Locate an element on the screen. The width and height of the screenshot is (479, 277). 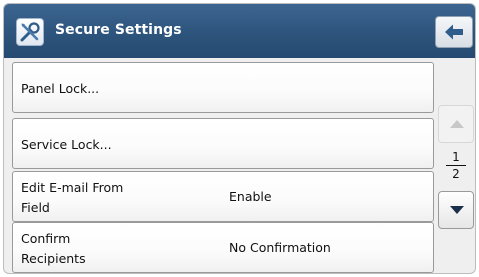
scroll-down-button is located at coordinates (456, 210).